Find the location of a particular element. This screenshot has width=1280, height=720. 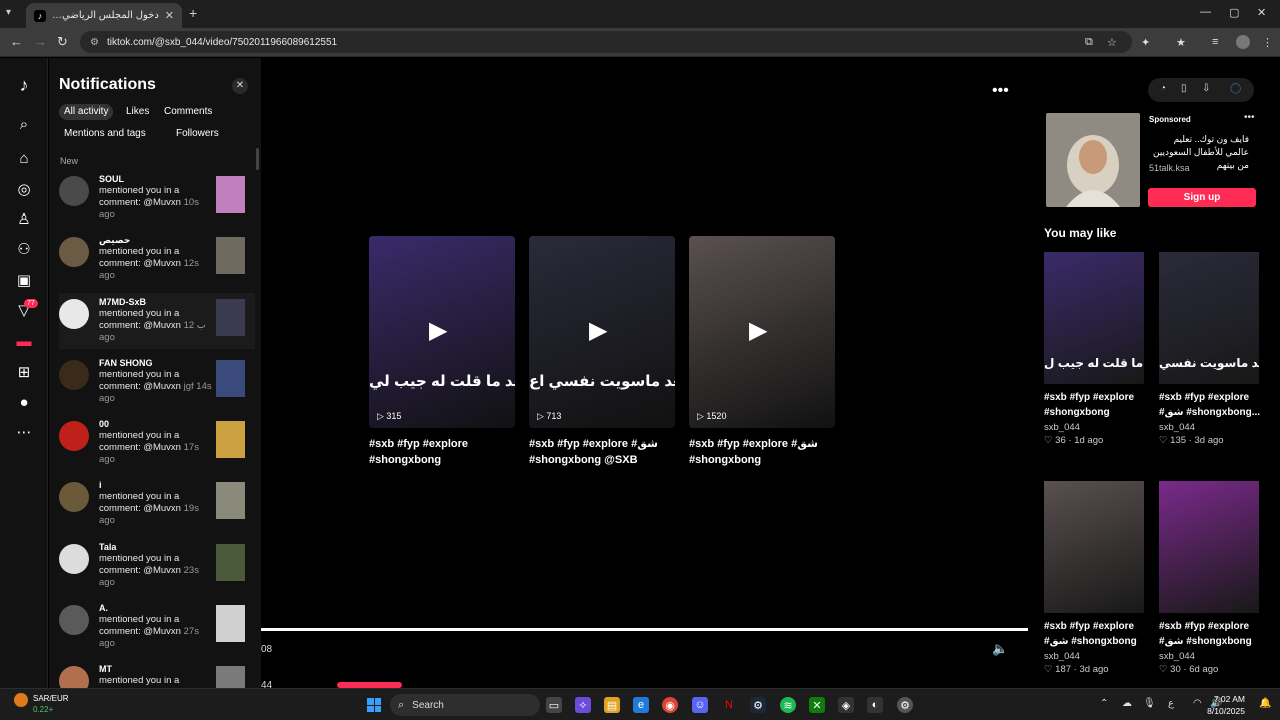

tab-search-icon: ▾ is located at coordinates (8, 12).